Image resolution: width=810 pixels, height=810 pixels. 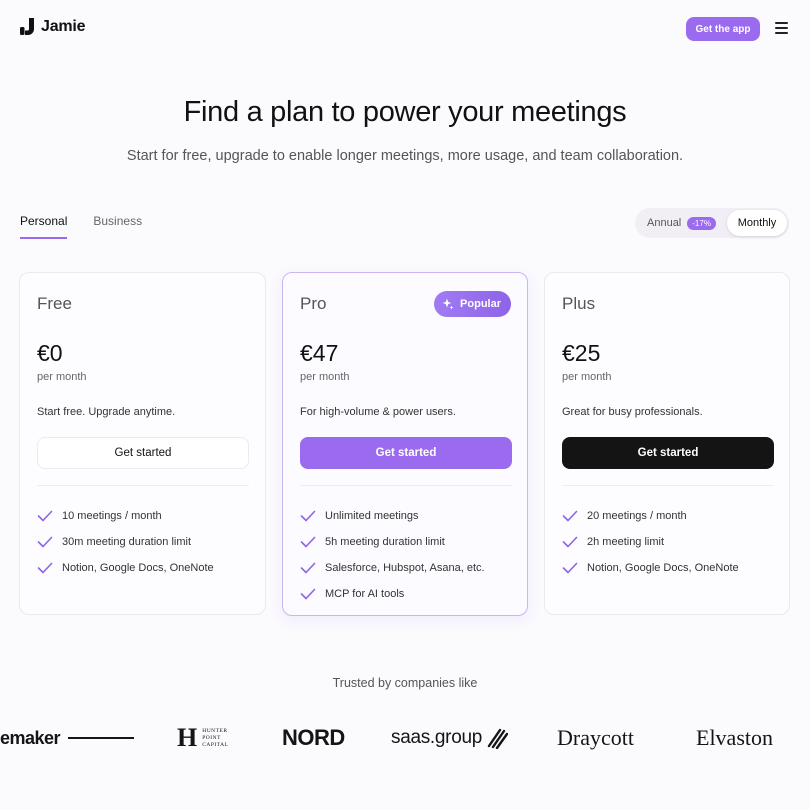 What do you see at coordinates (143, 453) in the screenshot?
I see `free-get-started-button: Get started` at bounding box center [143, 453].